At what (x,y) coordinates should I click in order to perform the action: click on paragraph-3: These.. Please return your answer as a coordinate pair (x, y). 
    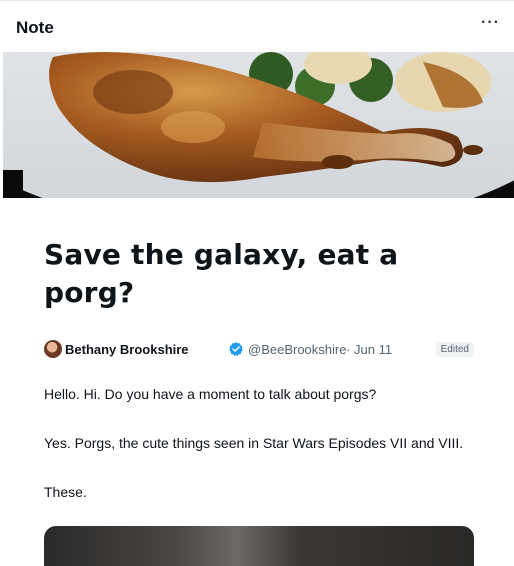
    Looking at the image, I should click on (65, 492).